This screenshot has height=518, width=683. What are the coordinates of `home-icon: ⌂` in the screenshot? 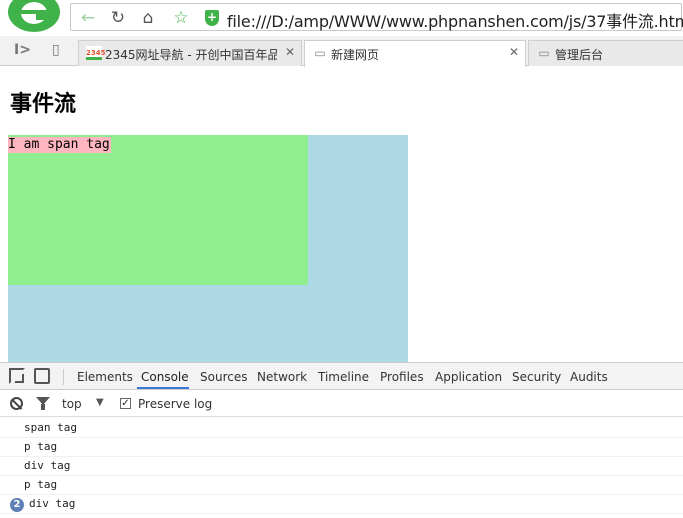 It's located at (148, 18).